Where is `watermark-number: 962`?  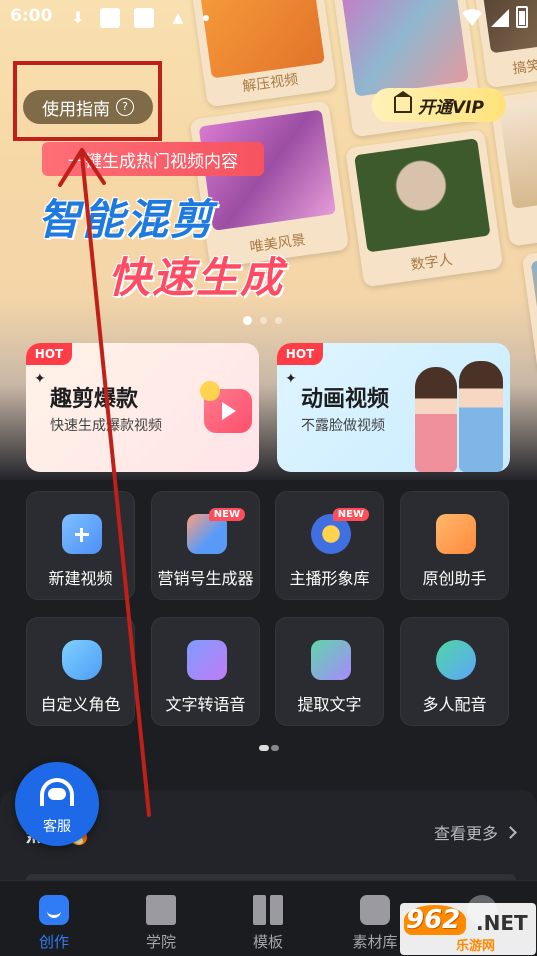
watermark-number: 962 is located at coordinates (433, 920).